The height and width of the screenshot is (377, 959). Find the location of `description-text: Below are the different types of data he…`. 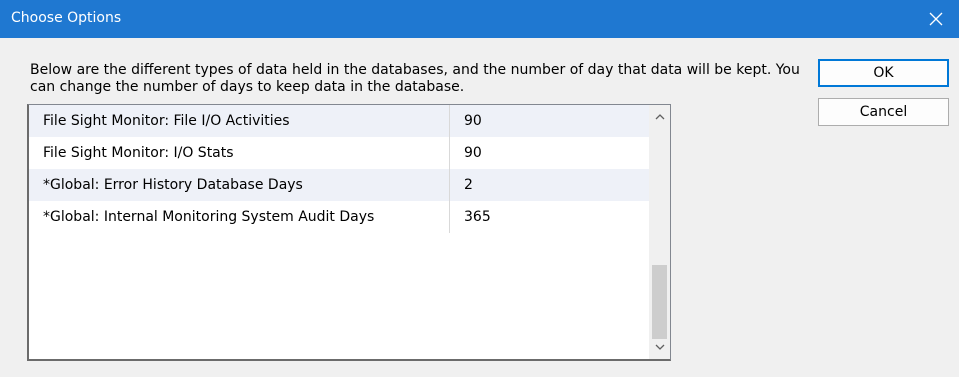

description-text: Below are the different types of data he… is located at coordinates (415, 78).